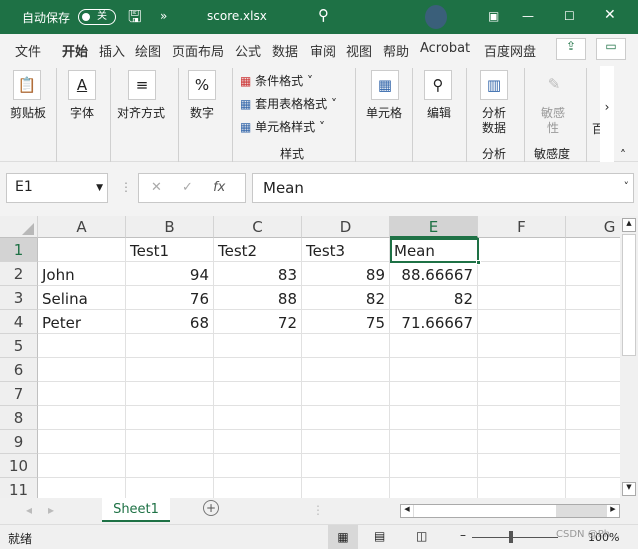 The image size is (638, 549). Describe the element at coordinates (82, 298) in the screenshot. I see `cell: Selina` at that location.